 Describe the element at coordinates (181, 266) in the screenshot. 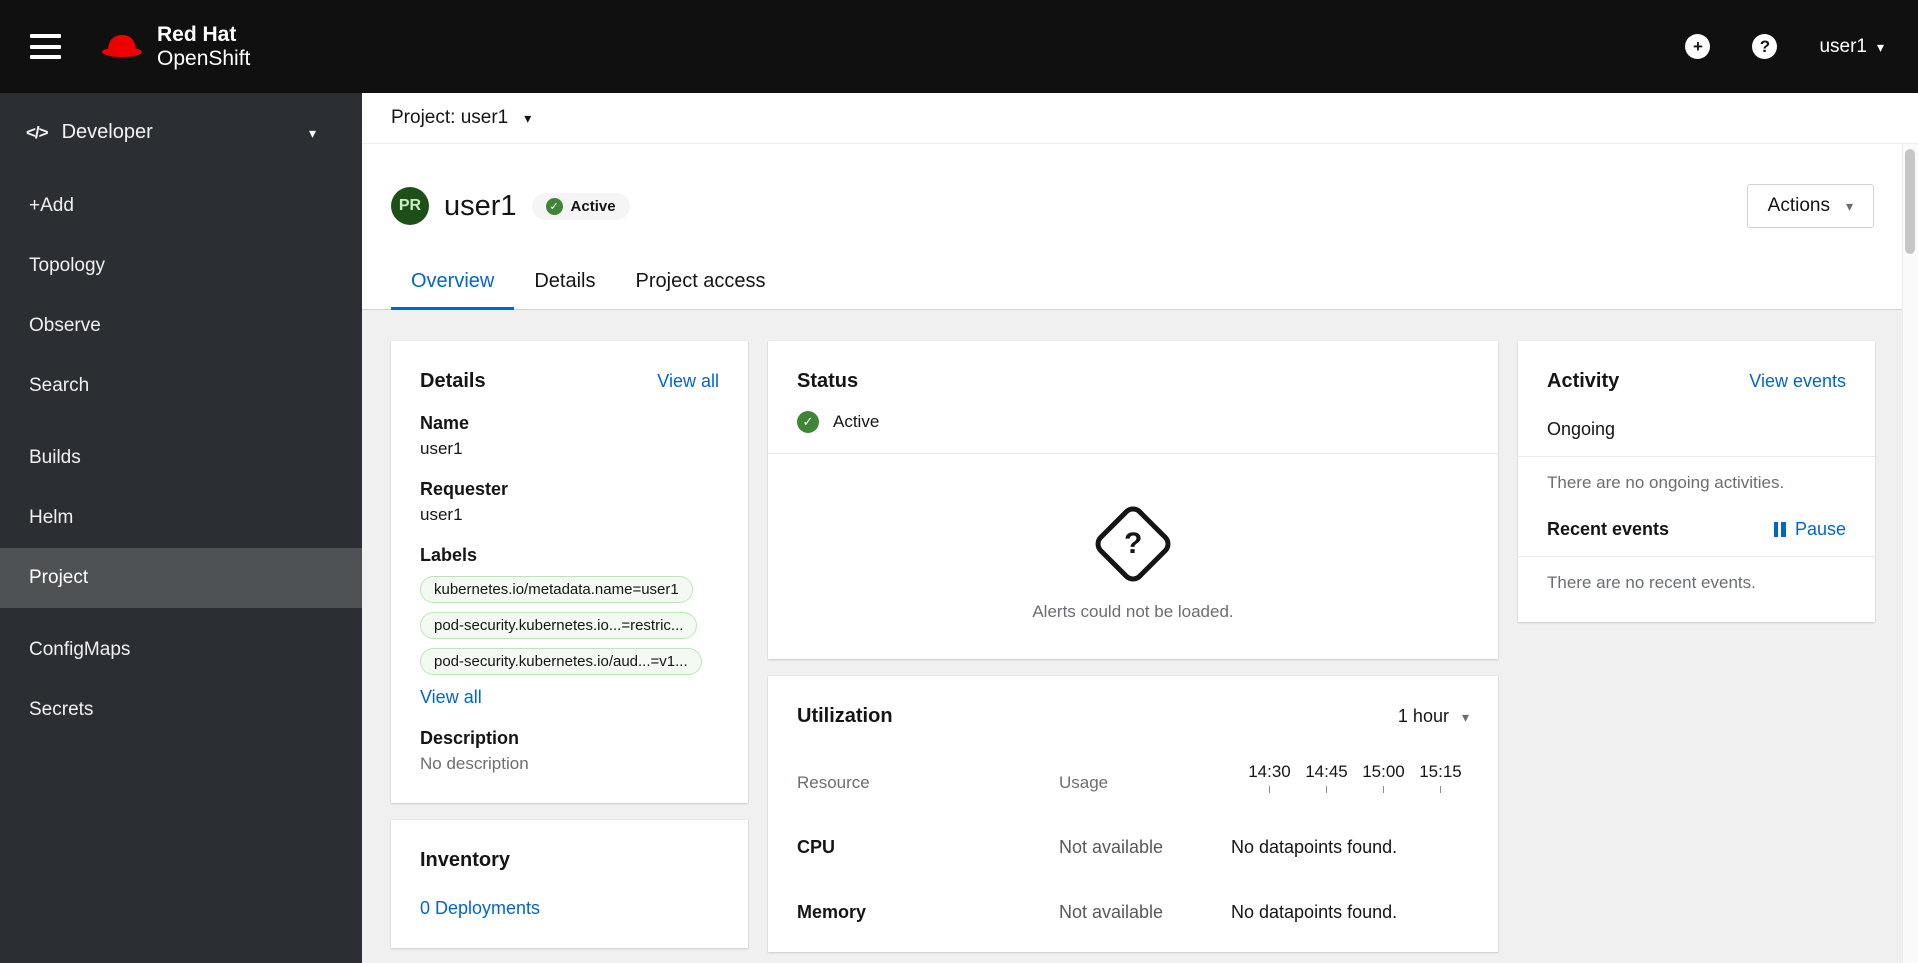

I see `sidebar-item-topology: Topology` at that location.